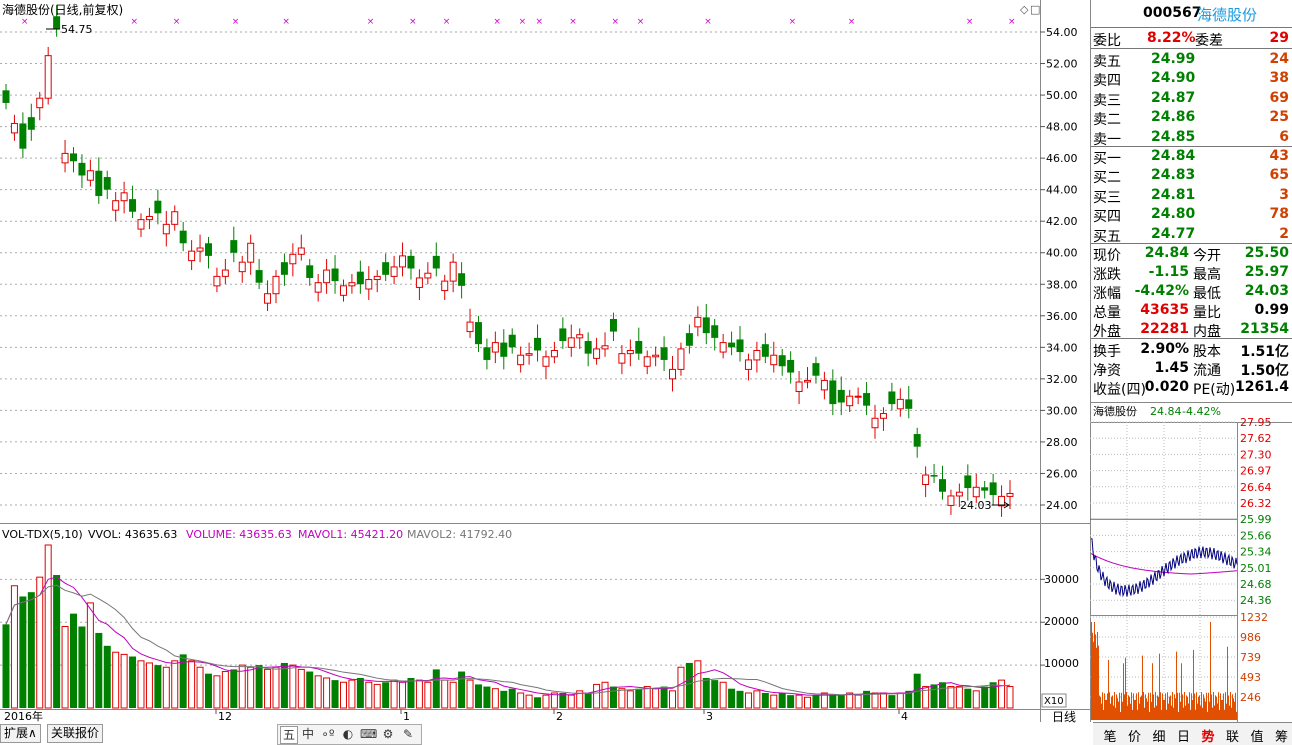  What do you see at coordinates (1110, 735) in the screenshot?
I see `intraday-tab: 笔` at bounding box center [1110, 735].